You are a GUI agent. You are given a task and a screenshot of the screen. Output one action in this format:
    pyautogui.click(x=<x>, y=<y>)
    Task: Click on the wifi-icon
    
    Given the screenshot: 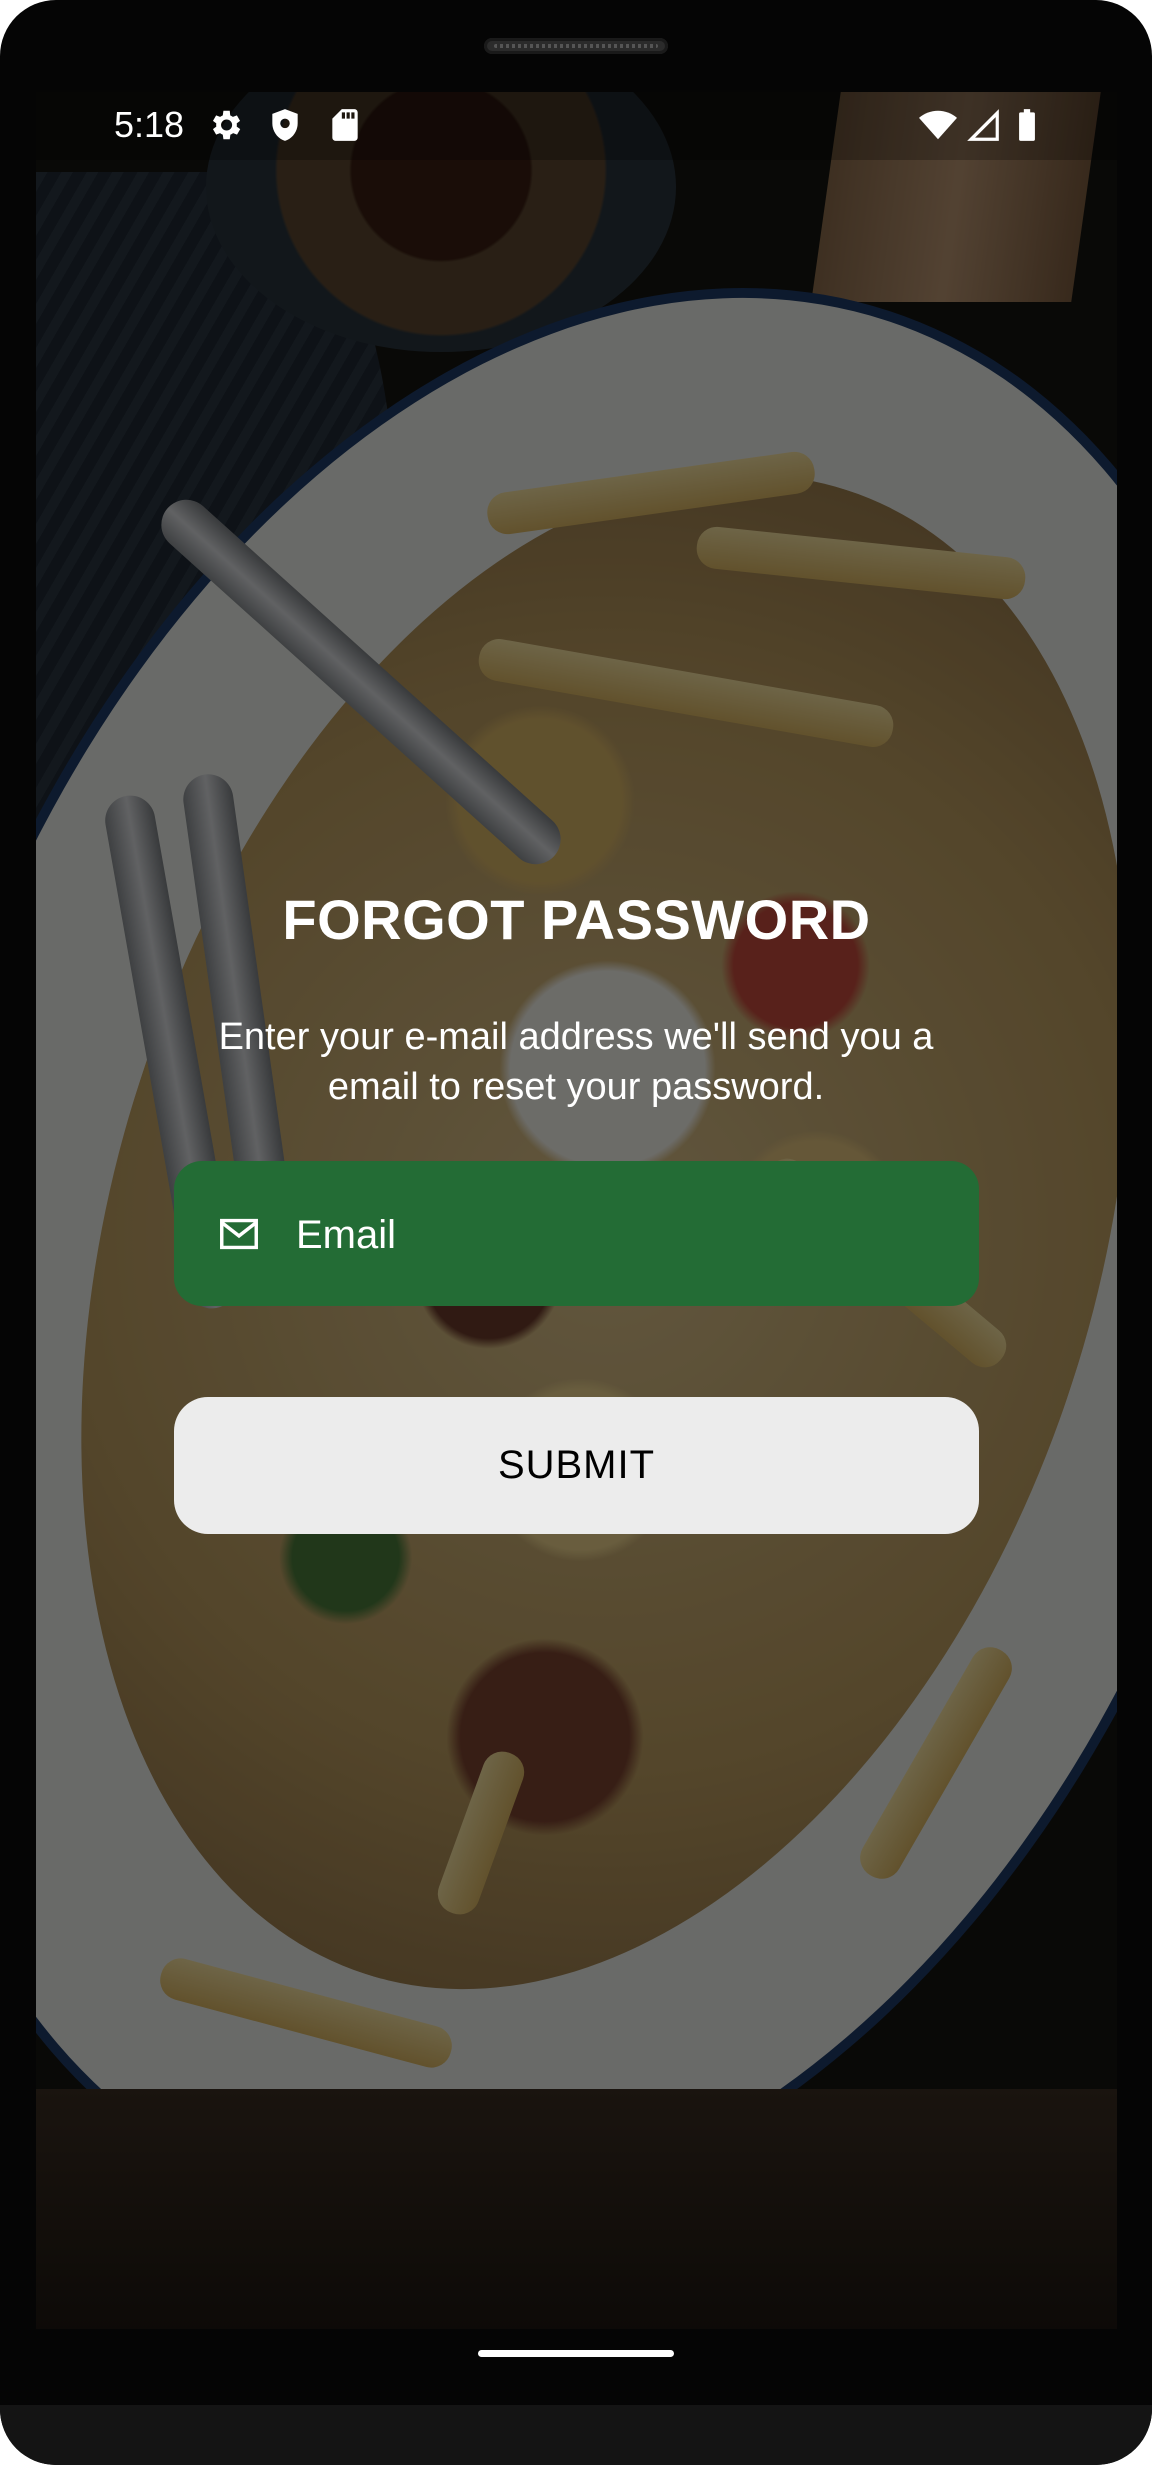 What is the action you would take?
    pyautogui.click(x=938, y=125)
    